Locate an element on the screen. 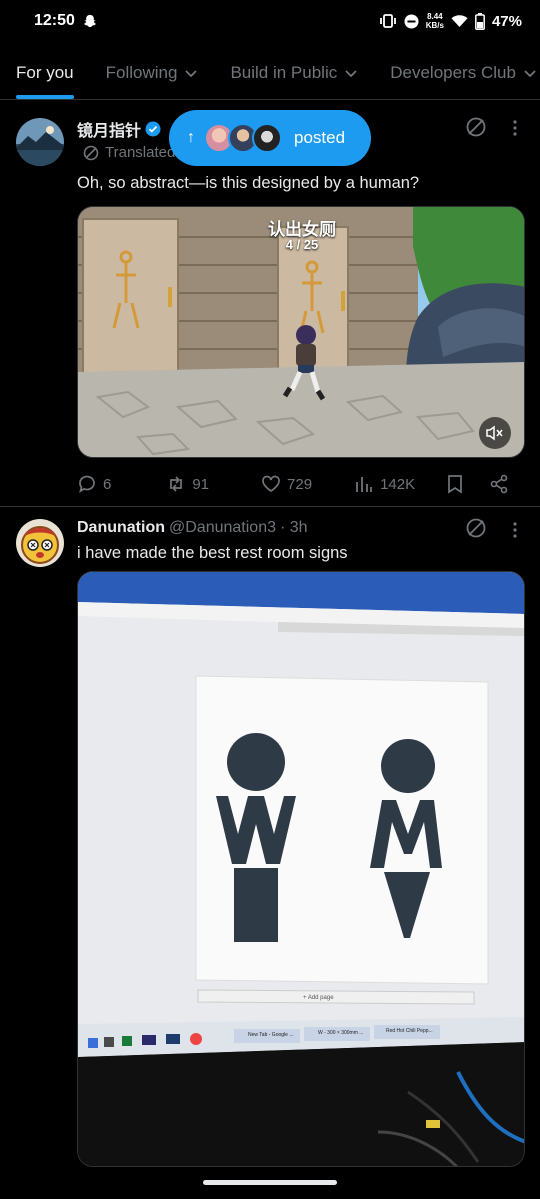 The image size is (540, 1199). poster-avatars is located at coordinates (243, 138).